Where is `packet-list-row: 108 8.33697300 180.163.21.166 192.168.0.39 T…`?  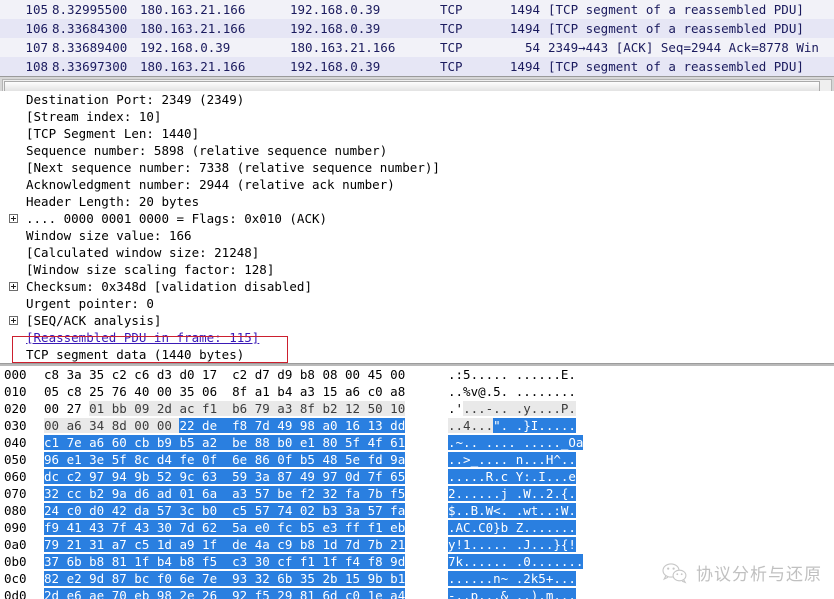 packet-list-row: 108 8.33697300 180.163.21.166 192.168.0.39 T… is located at coordinates (417, 66).